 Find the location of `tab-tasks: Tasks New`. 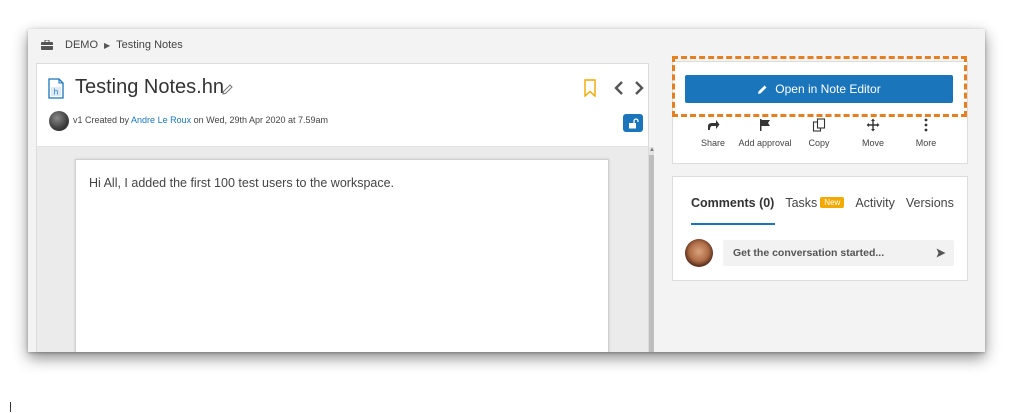

tab-tasks: Tasks New is located at coordinates (815, 203).